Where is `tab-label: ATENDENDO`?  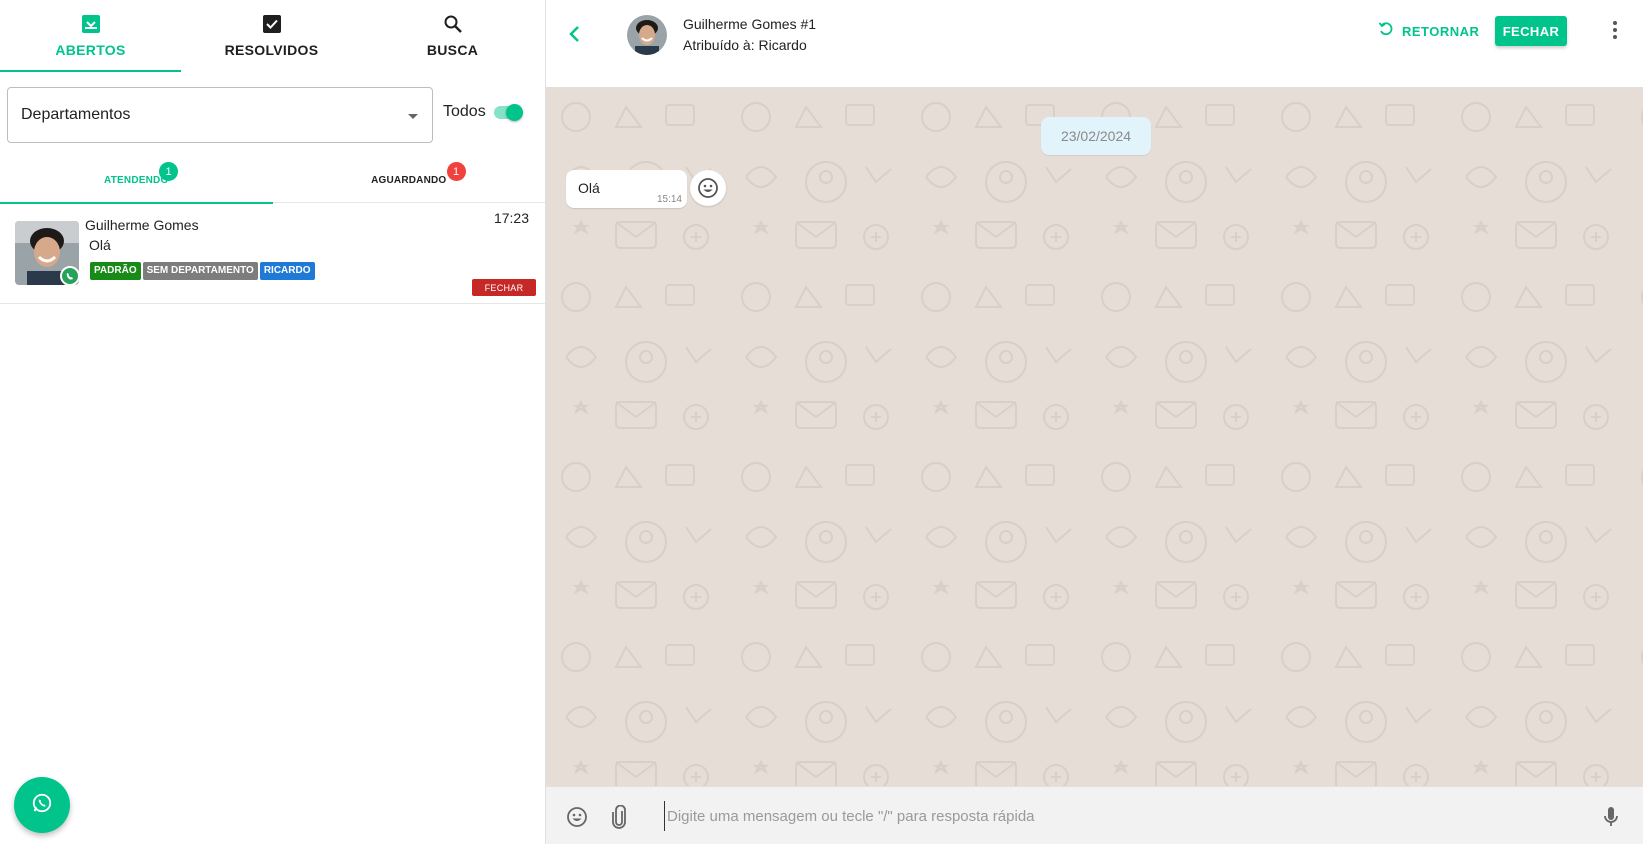 tab-label: ATENDENDO is located at coordinates (136, 180).